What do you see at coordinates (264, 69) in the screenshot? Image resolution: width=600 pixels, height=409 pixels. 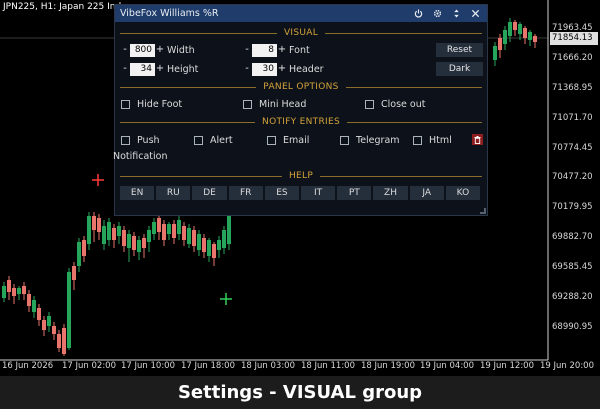 I see `header-input: 30` at bounding box center [264, 69].